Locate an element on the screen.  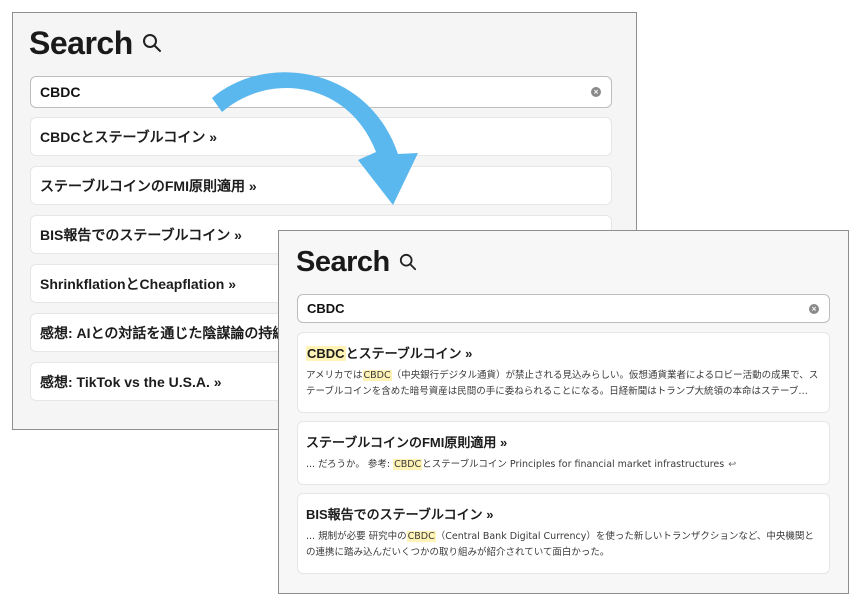
snippet-text: ... 規制が必要 研究中の is located at coordinates (356, 536).